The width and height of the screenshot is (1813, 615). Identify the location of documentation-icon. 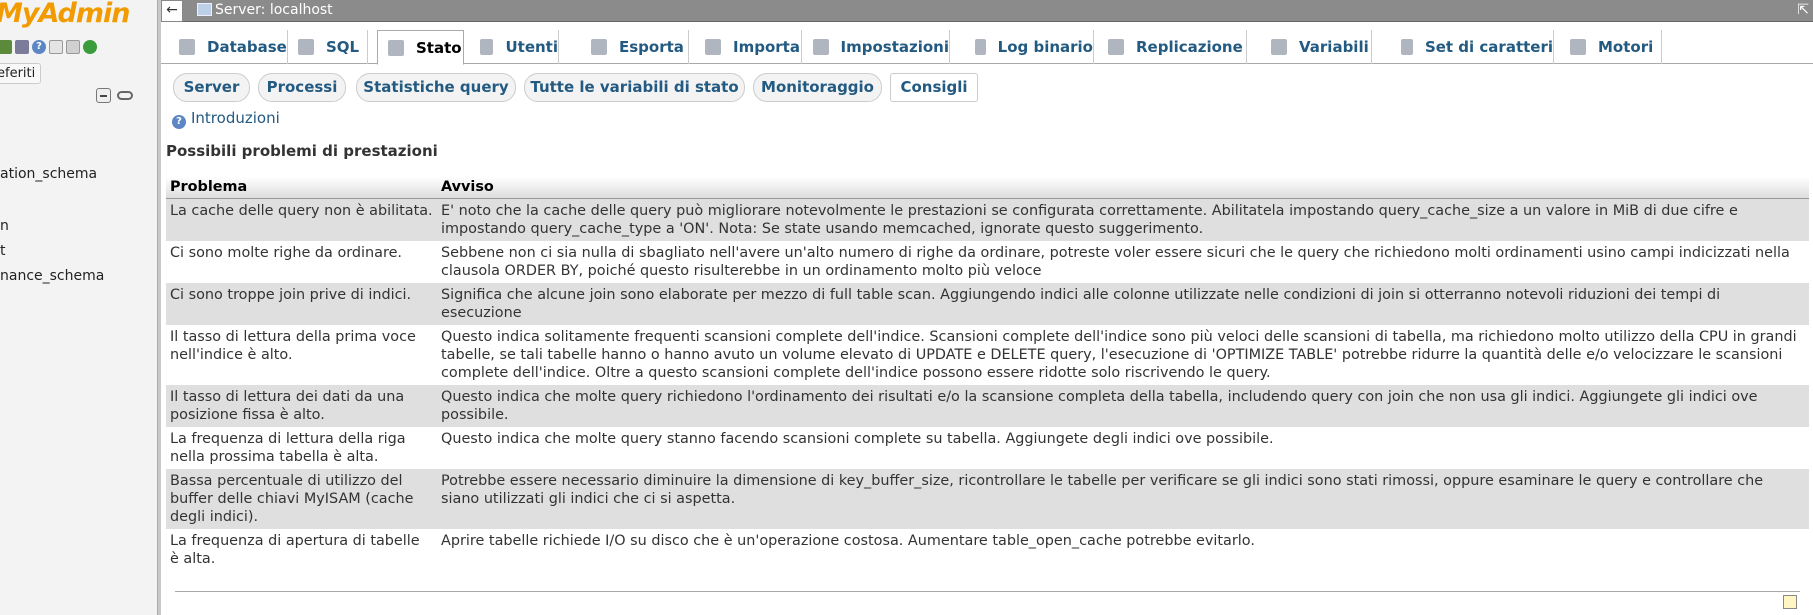
(56, 47).